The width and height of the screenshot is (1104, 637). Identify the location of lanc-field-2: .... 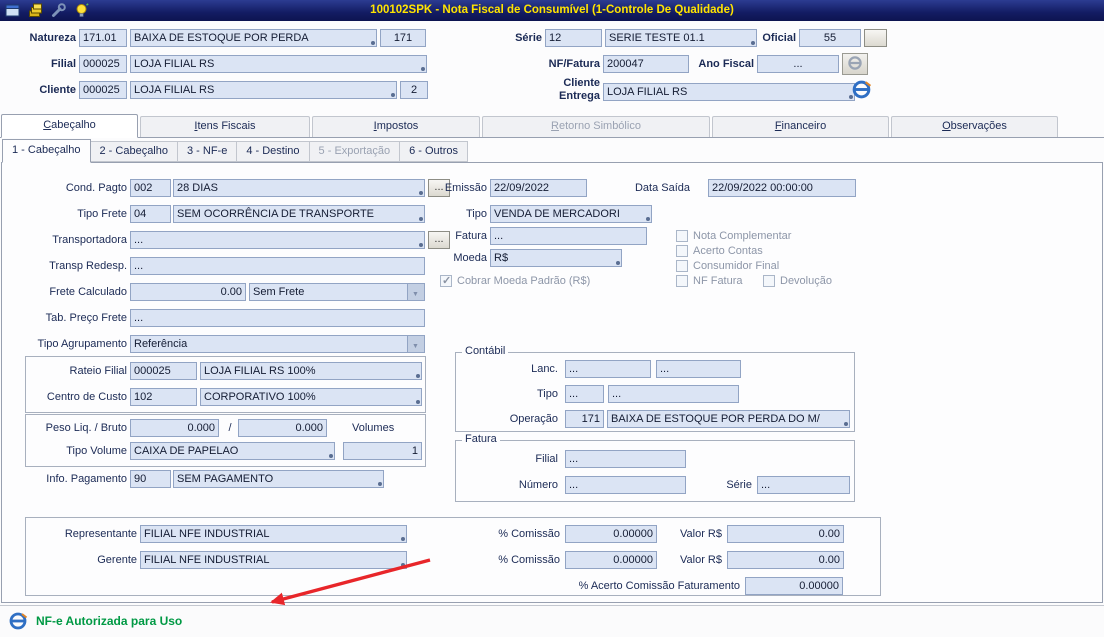
(698, 369).